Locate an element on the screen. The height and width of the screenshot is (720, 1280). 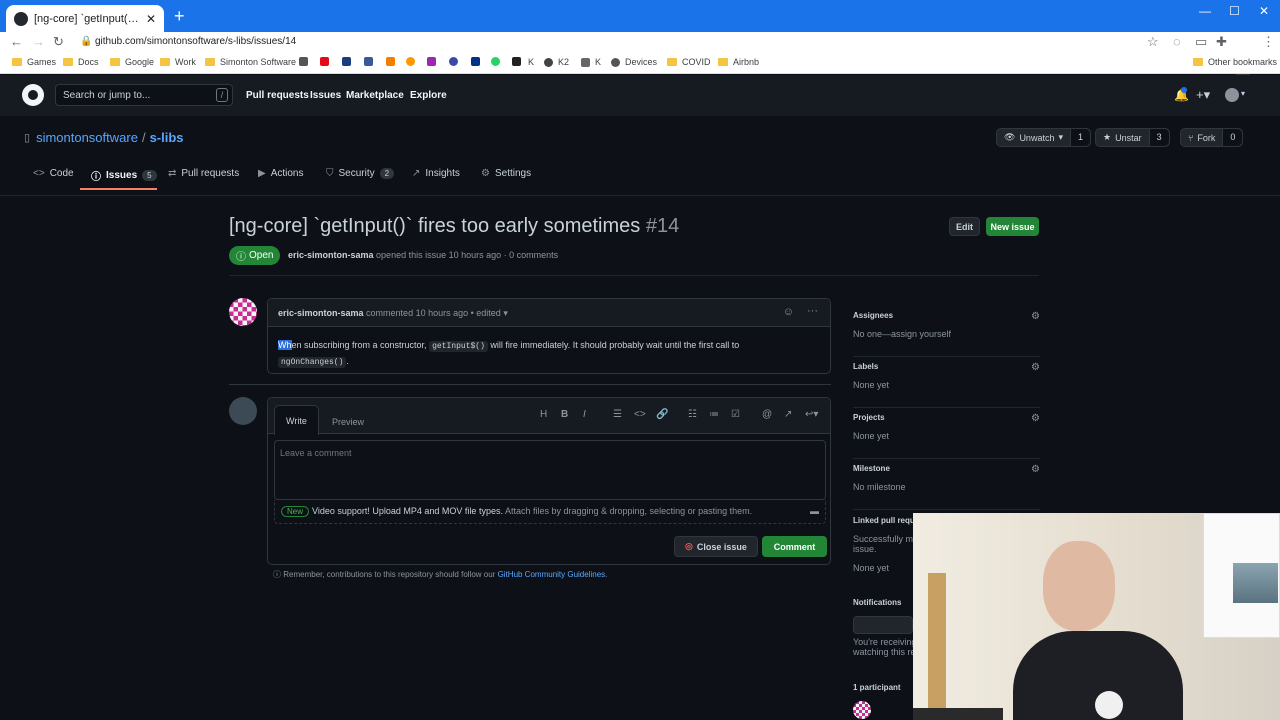
comment-button: Comment is located at coordinates (794, 546).